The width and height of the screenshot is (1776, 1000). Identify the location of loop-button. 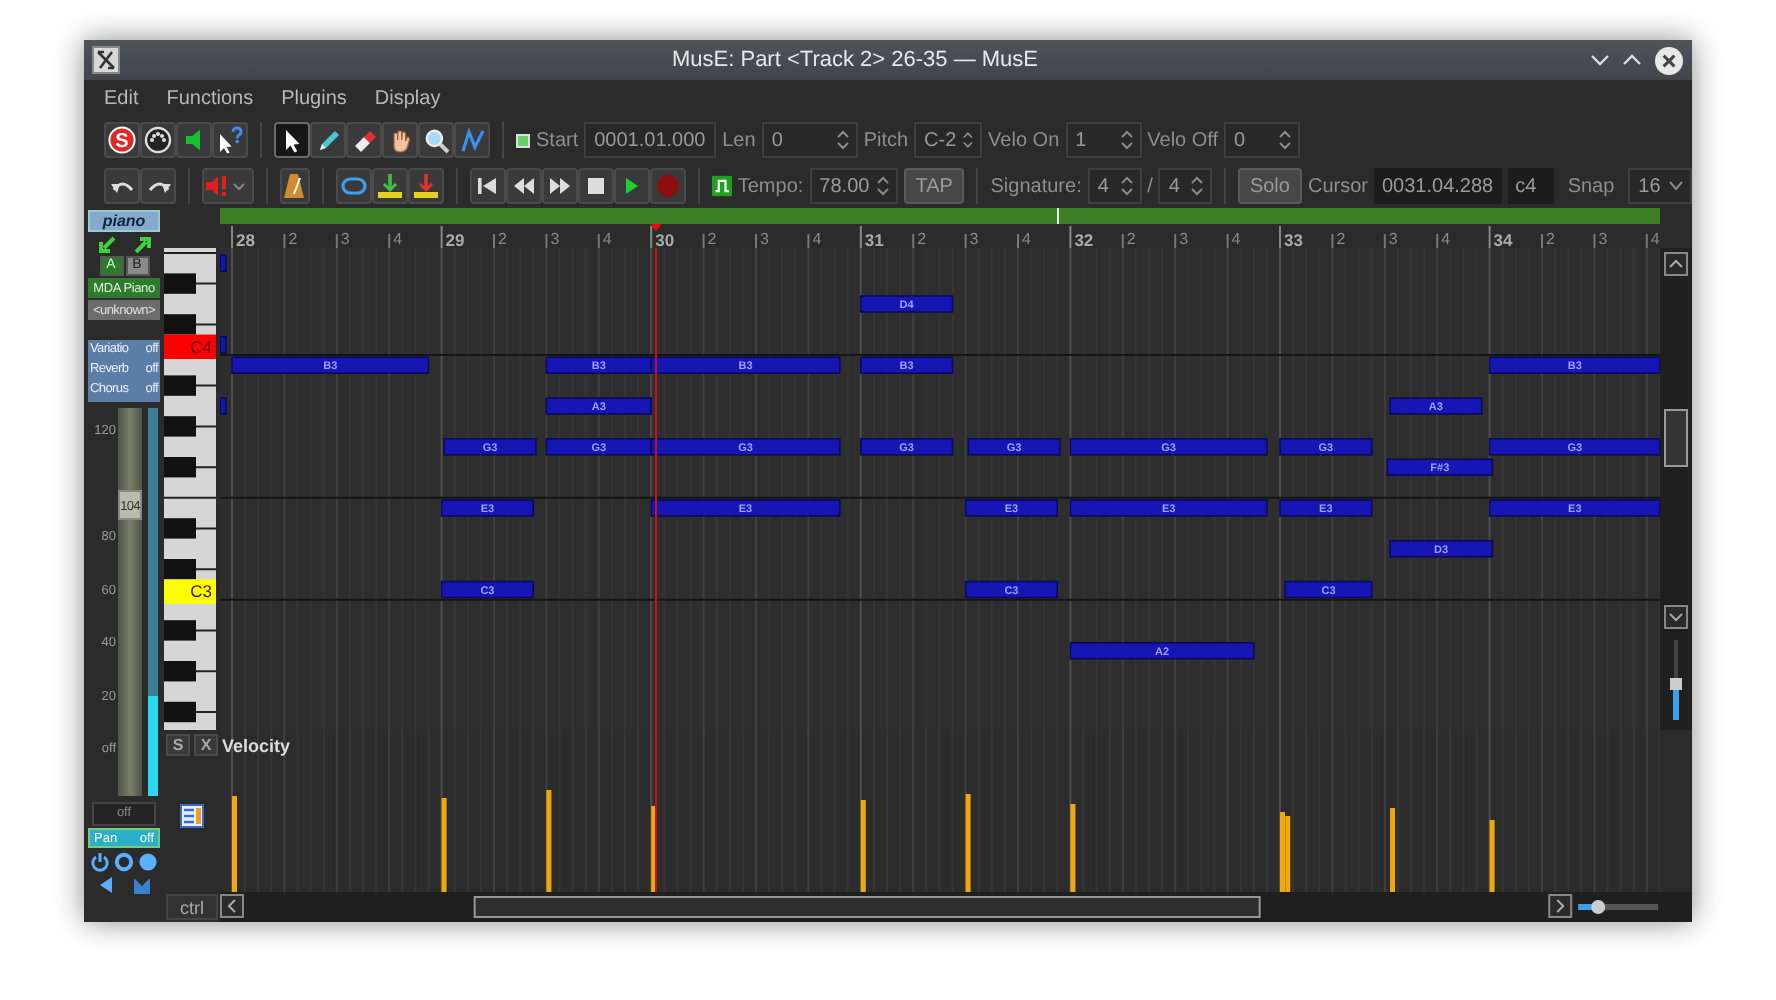
(354, 186).